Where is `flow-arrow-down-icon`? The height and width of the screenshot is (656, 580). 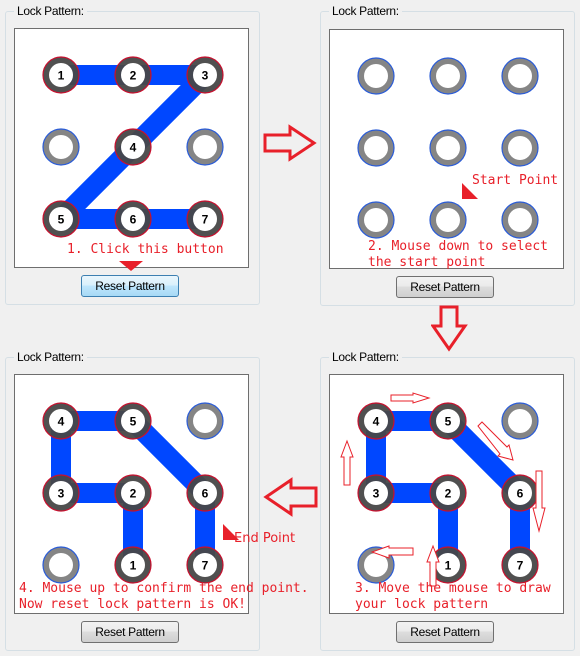 flow-arrow-down-icon is located at coordinates (449, 328).